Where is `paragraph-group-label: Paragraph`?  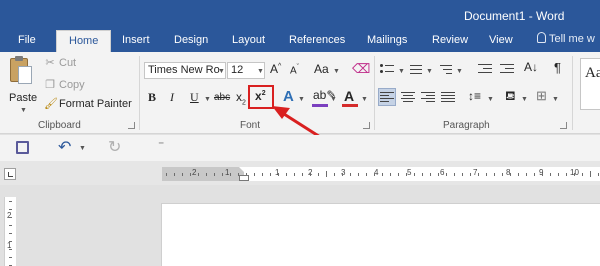 paragraph-group-label: Paragraph is located at coordinates (466, 125).